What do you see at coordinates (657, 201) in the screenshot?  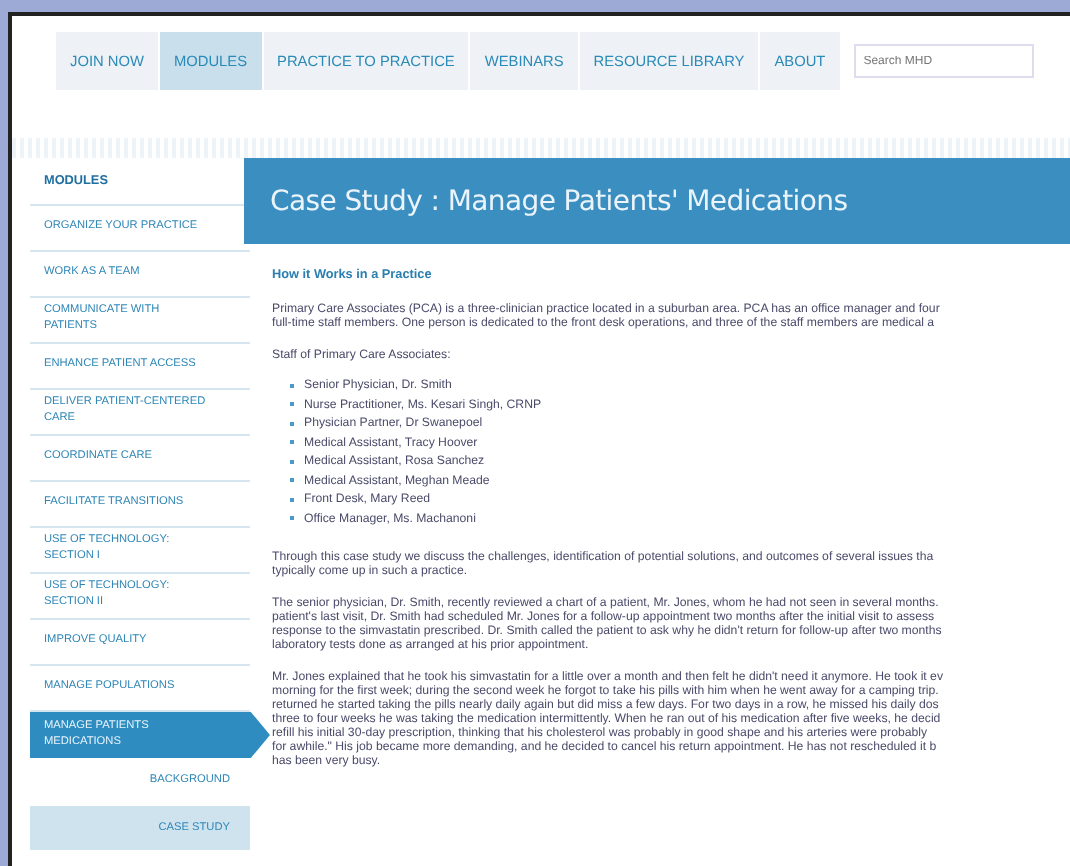 I see `page-title: Case Study : Manage Patients' Medications` at bounding box center [657, 201].